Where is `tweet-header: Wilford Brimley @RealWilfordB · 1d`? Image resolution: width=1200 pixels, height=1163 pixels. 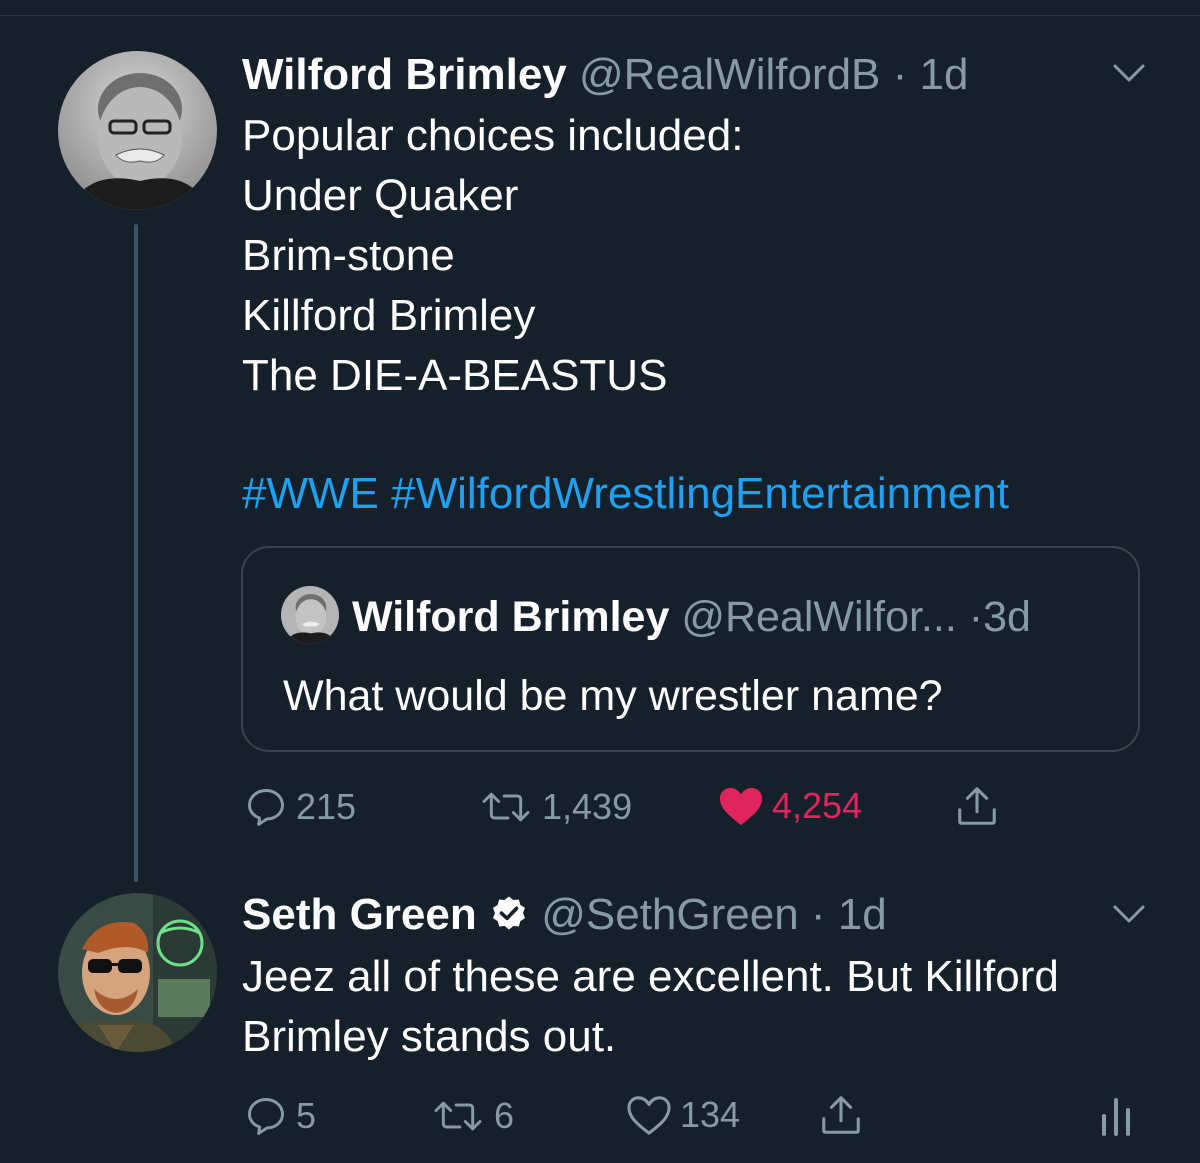
tweet-header: Wilford Brimley @RealWilfordB · 1d is located at coordinates (605, 75).